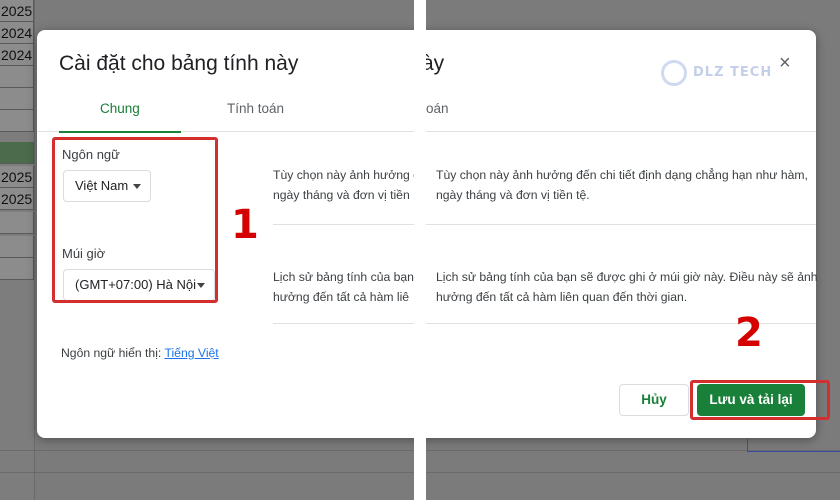  I want to click on language-description-line: ngày tháng và đơn vị tiền tệ., so click(513, 195).